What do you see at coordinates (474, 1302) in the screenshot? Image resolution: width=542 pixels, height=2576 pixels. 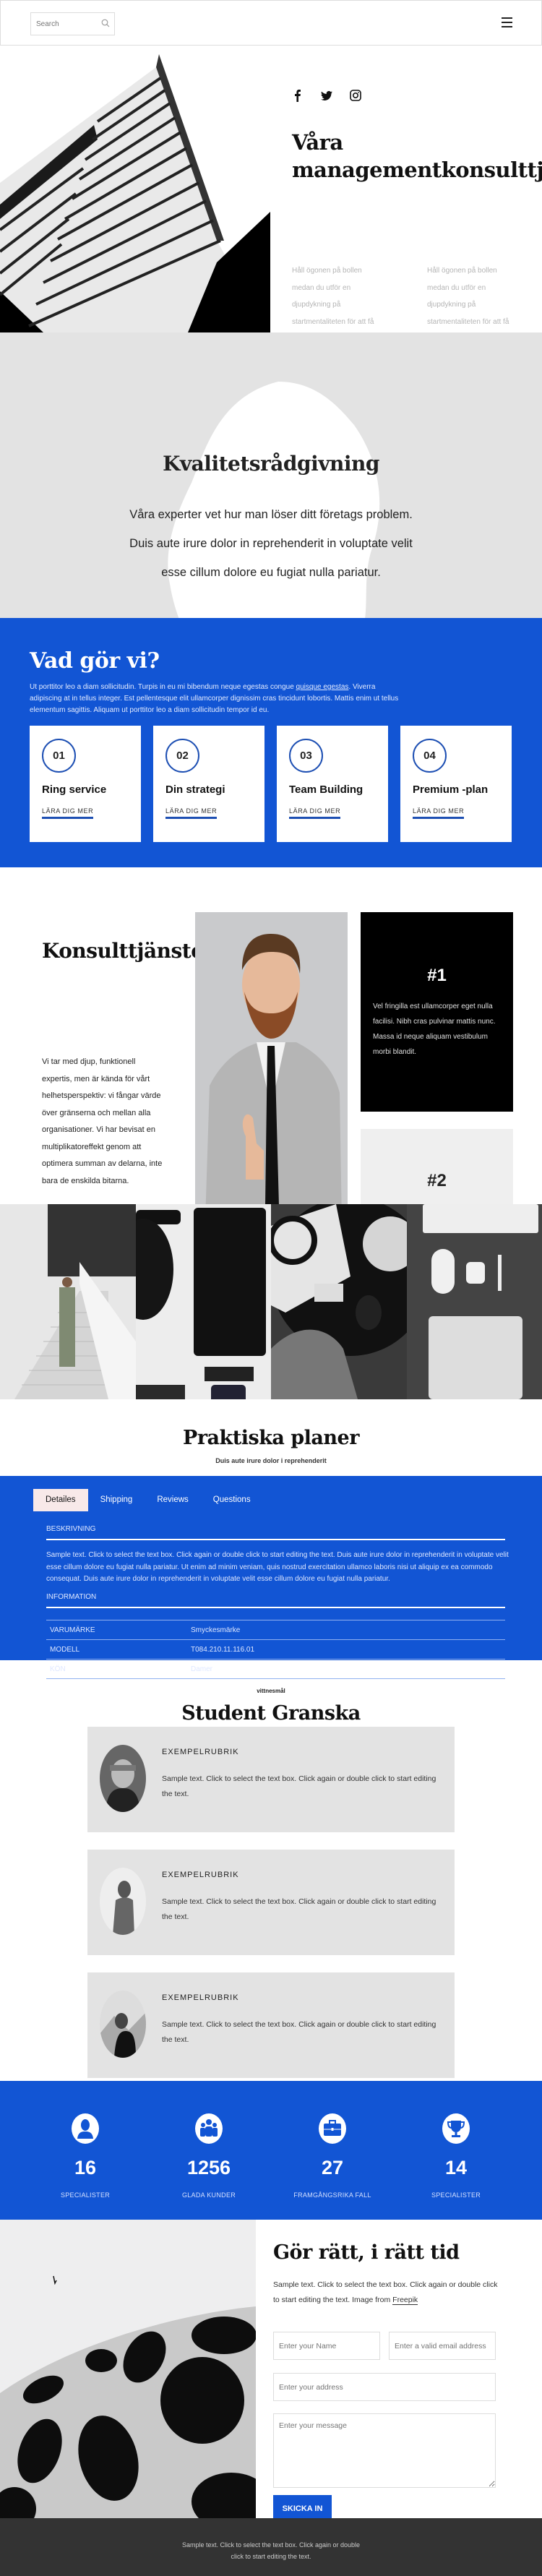 I see `gallery-image-workspace` at bounding box center [474, 1302].